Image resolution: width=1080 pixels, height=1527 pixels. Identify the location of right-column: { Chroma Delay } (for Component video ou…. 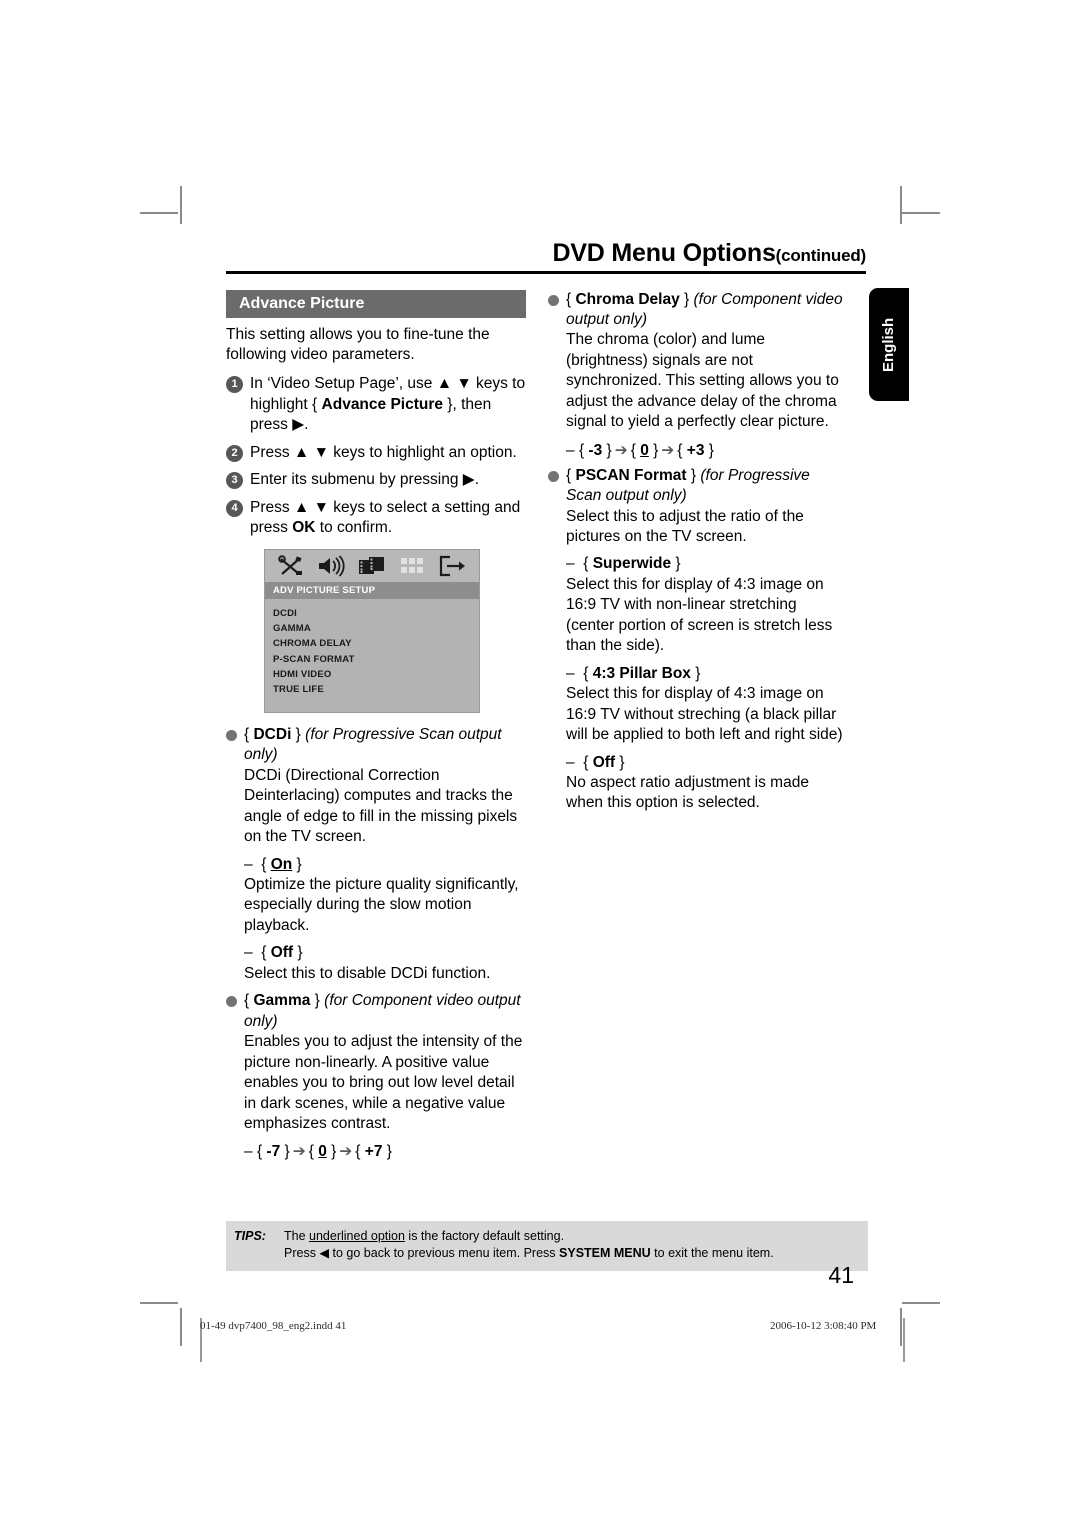
(698, 552).